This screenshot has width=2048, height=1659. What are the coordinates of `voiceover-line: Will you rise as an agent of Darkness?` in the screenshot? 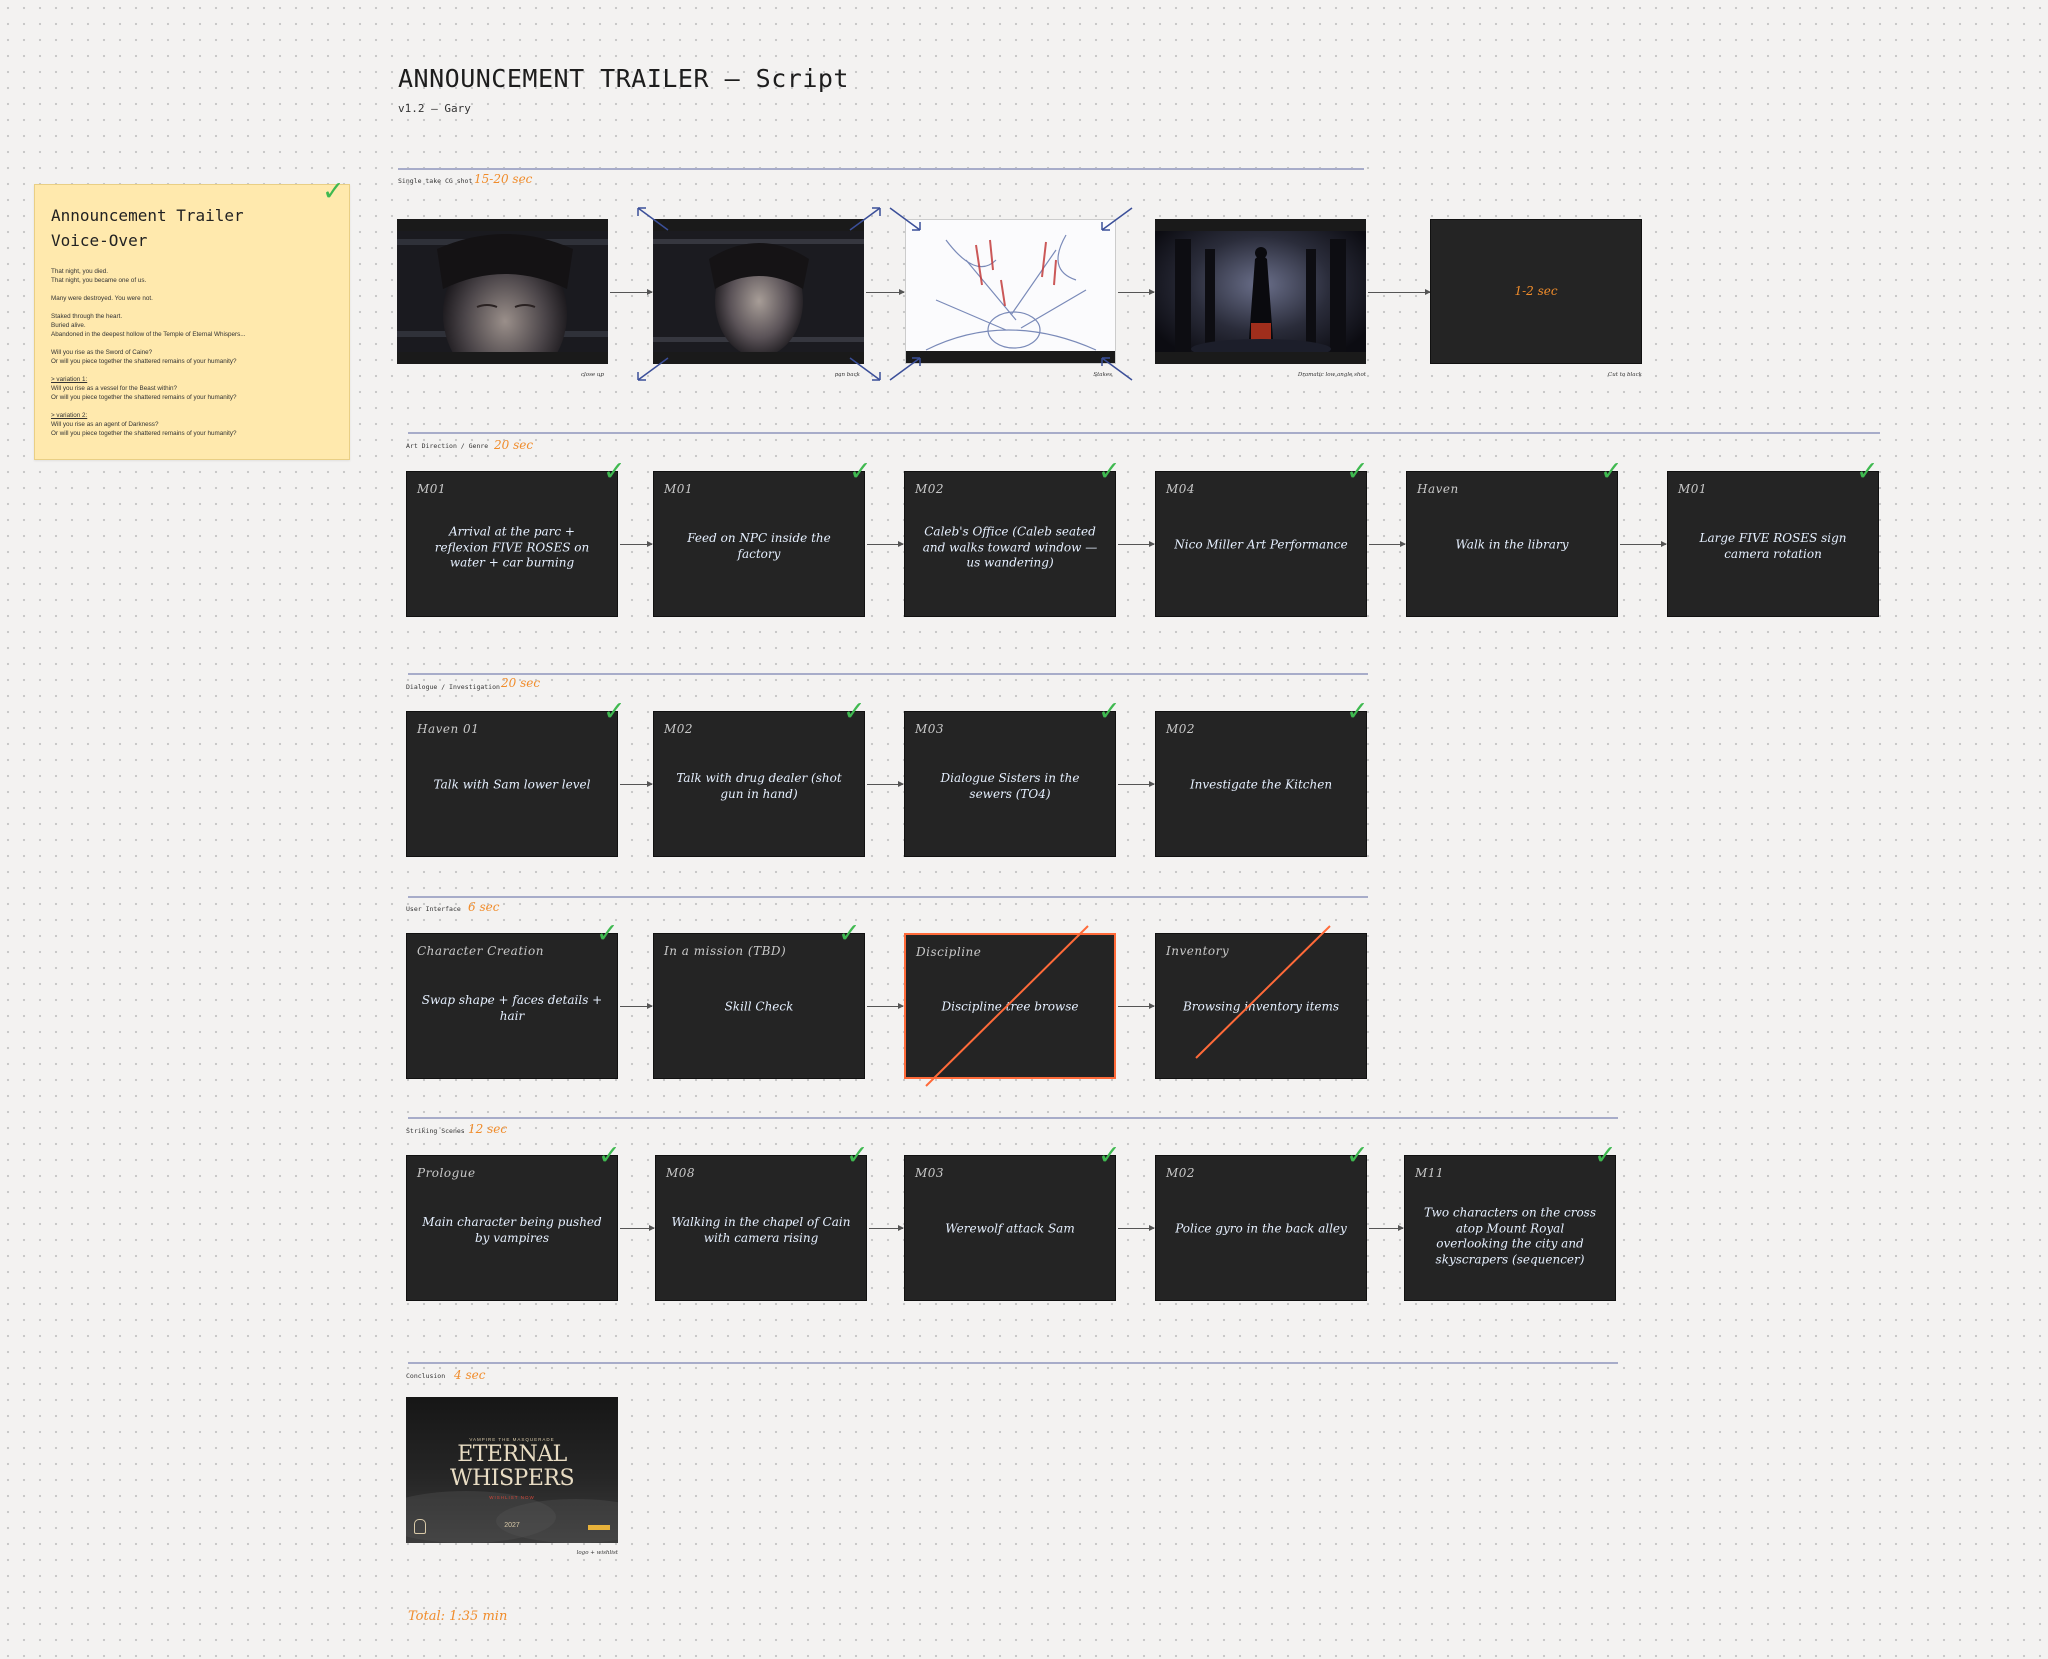 It's located at (105, 424).